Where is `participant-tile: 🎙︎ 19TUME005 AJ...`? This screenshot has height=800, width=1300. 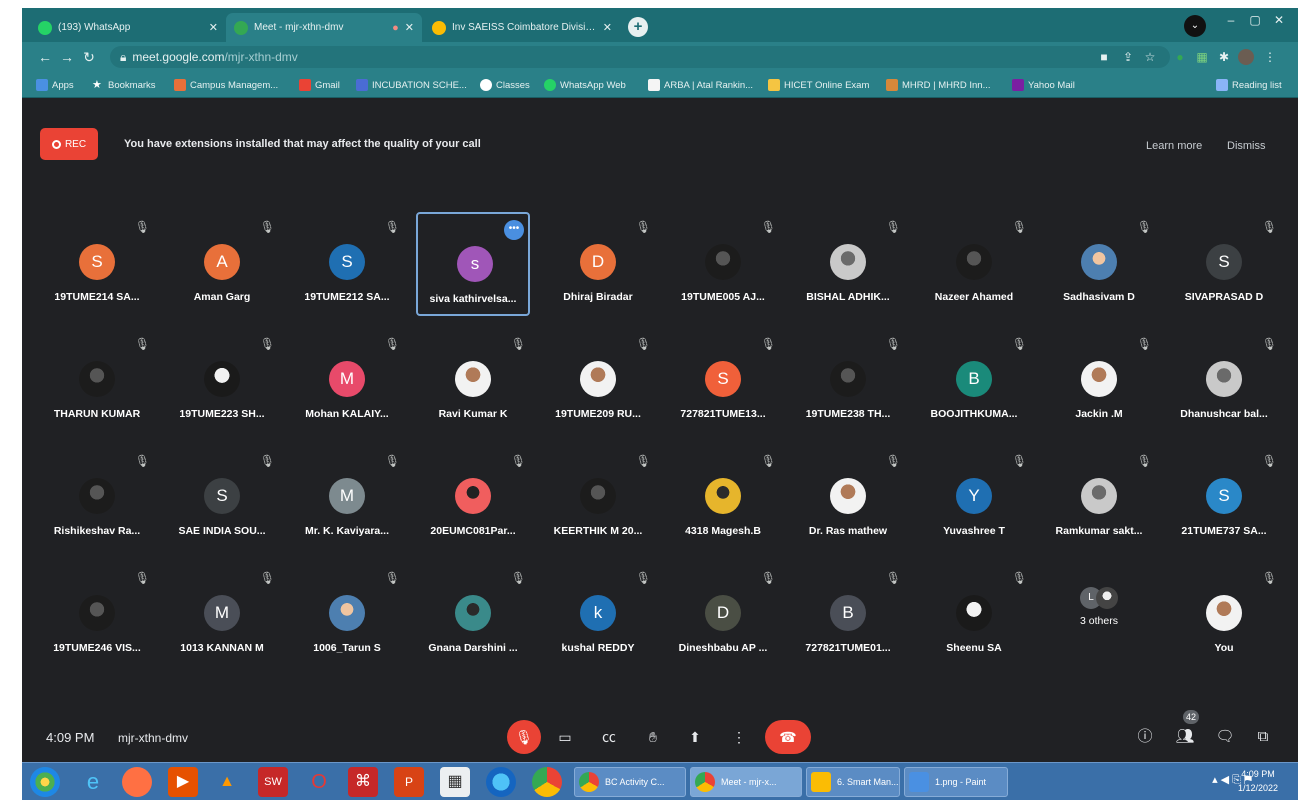
participant-tile: 🎙︎ 19TUME005 AJ... is located at coordinates (723, 264).